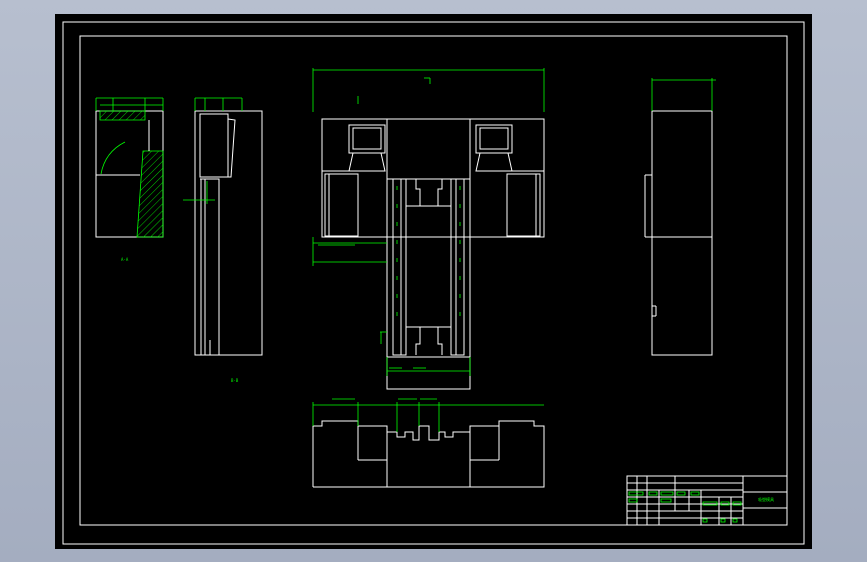 The height and width of the screenshot is (562, 867). I want to click on front-elevation-view, so click(428, 443).